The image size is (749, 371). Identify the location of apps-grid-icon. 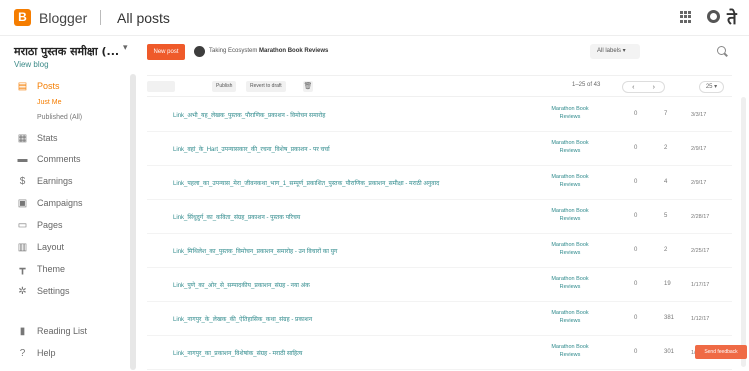
(686, 17).